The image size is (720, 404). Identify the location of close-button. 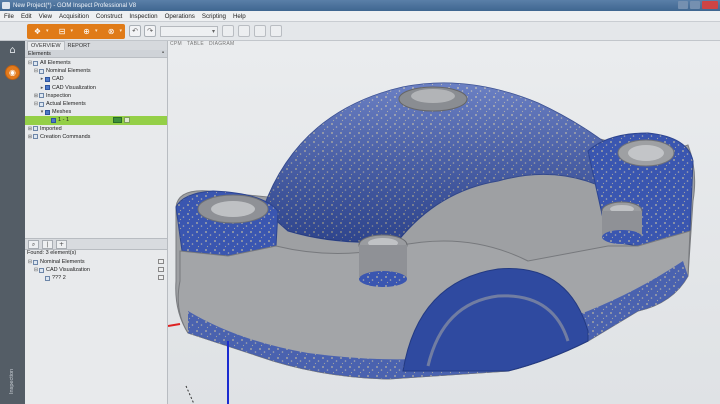
(710, 5).